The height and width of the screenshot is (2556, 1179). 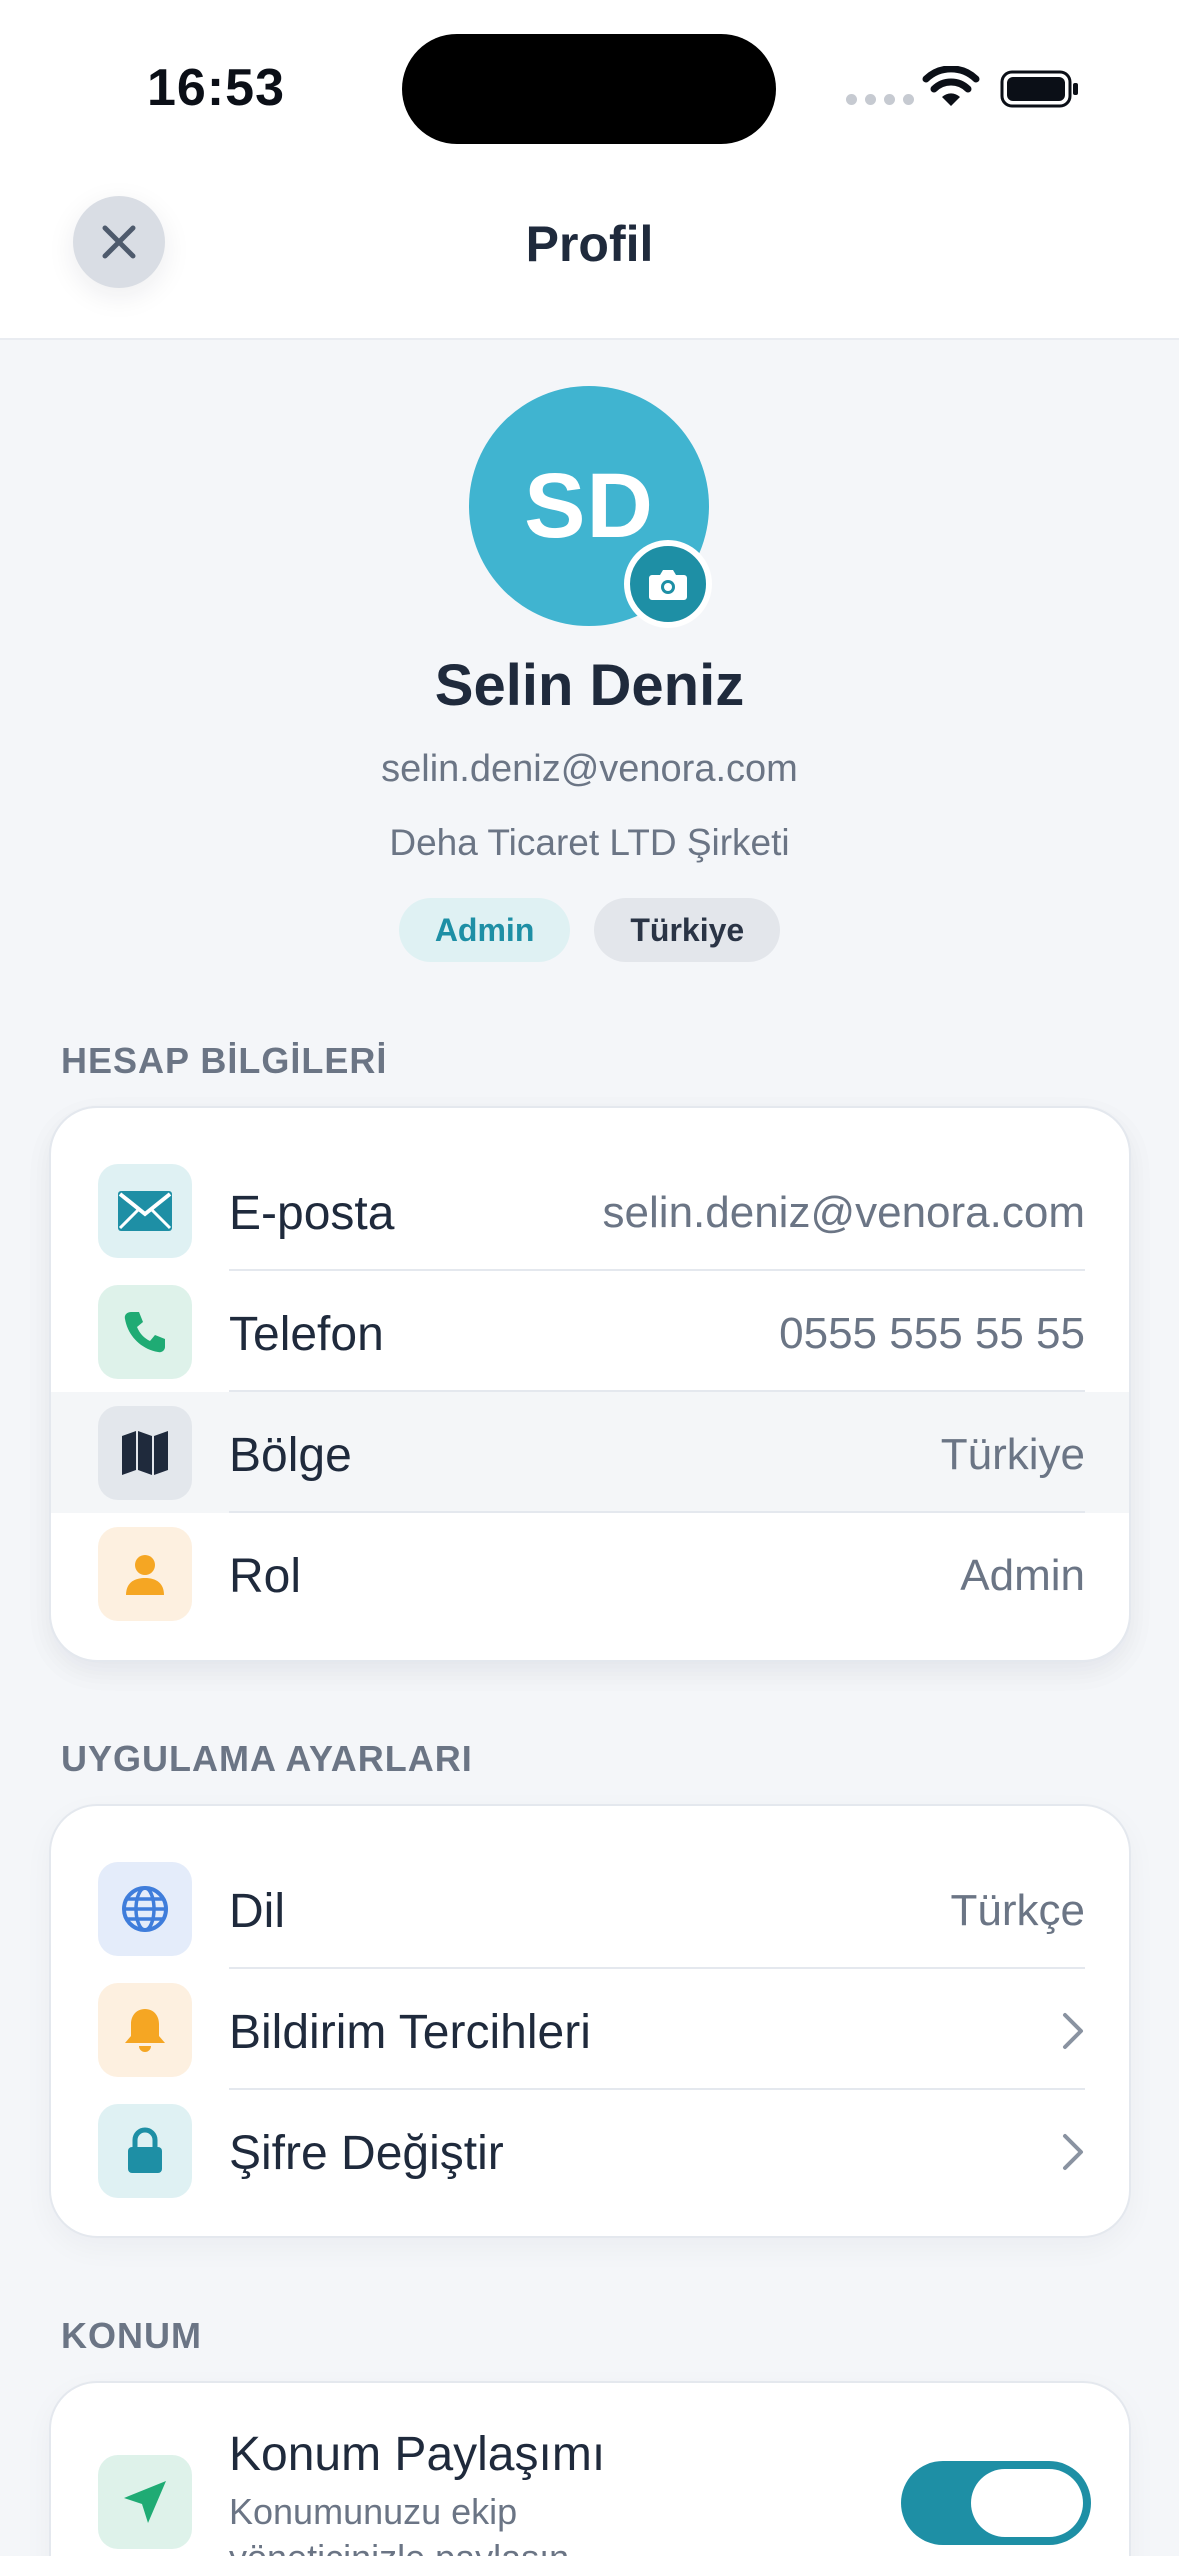 I want to click on map-icon, so click(x=145, y=1453).